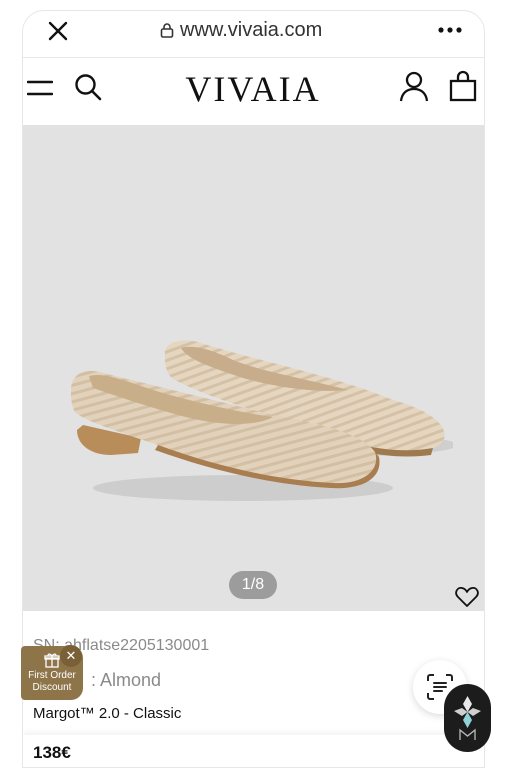 This screenshot has height=768, width=507. What do you see at coordinates (52, 675) in the screenshot?
I see `discount-line1: First Order` at bounding box center [52, 675].